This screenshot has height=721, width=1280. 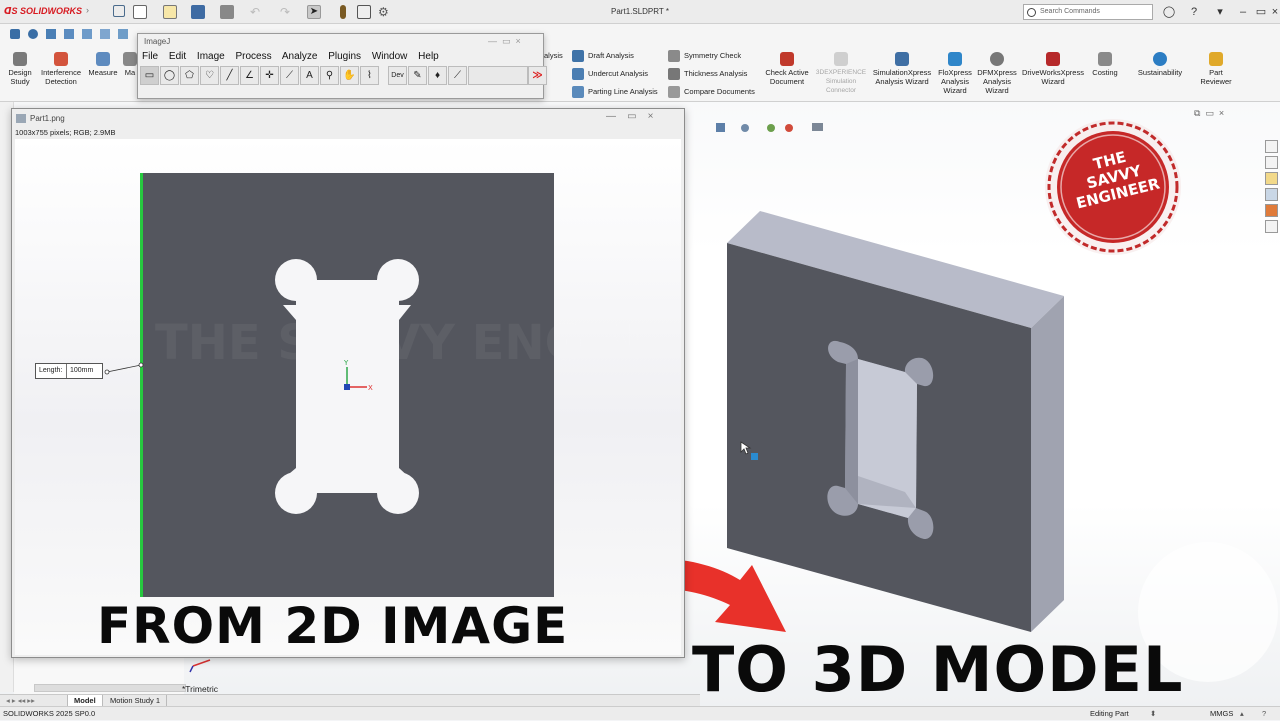 What do you see at coordinates (817, 127) in the screenshot?
I see `view-settings-icon` at bounding box center [817, 127].